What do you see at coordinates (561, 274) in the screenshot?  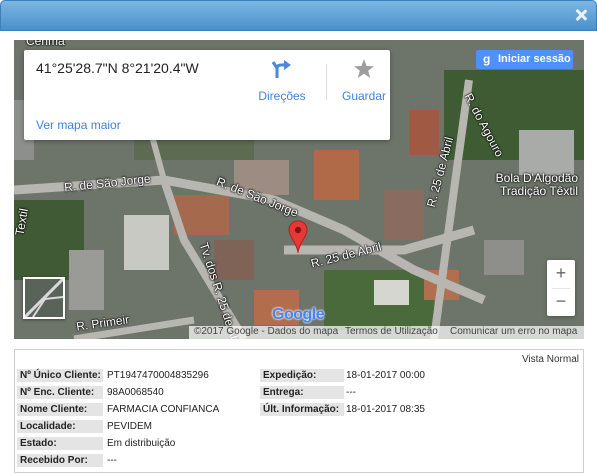 I see `zoom-in-button: +` at bounding box center [561, 274].